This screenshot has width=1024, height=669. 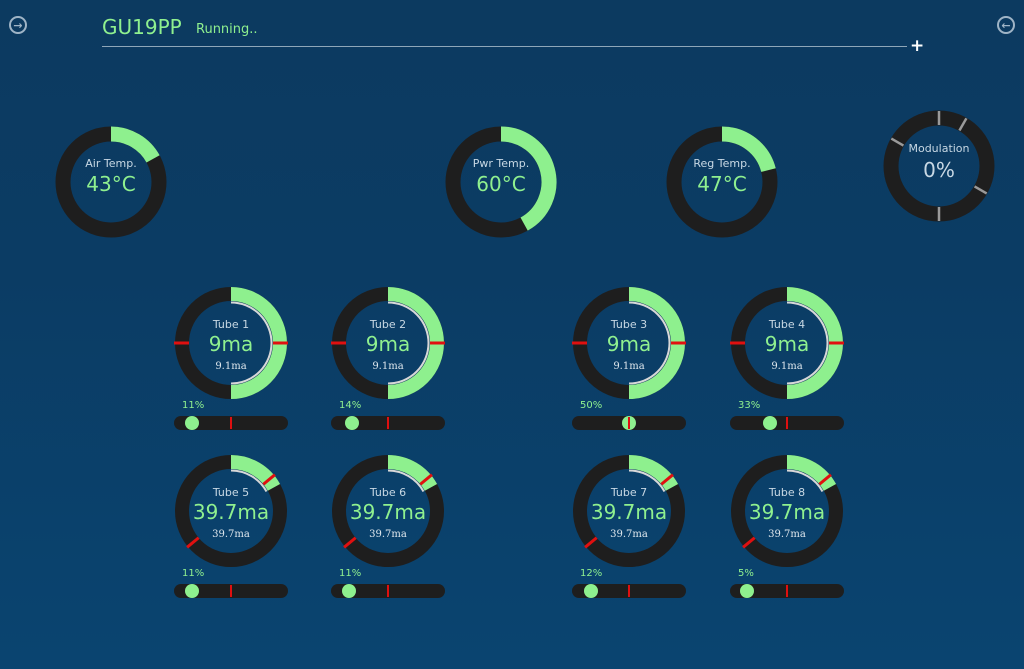 I want to click on arrow-right-circle-icon: →, so click(x=18, y=25).